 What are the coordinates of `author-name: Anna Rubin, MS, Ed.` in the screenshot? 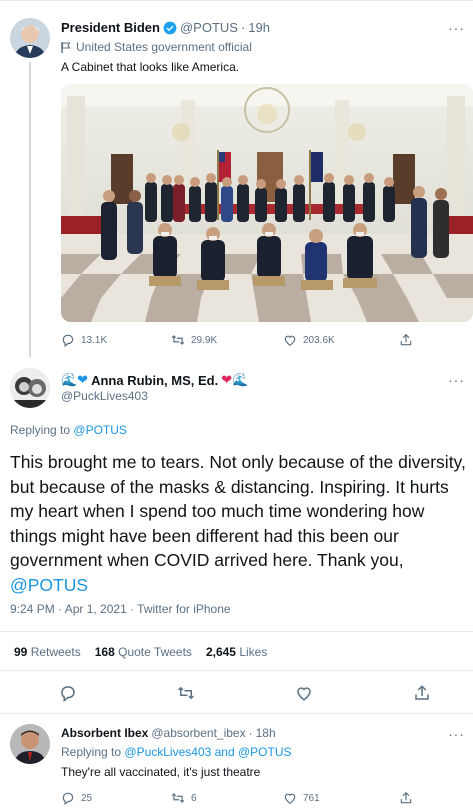 It's located at (154, 380).